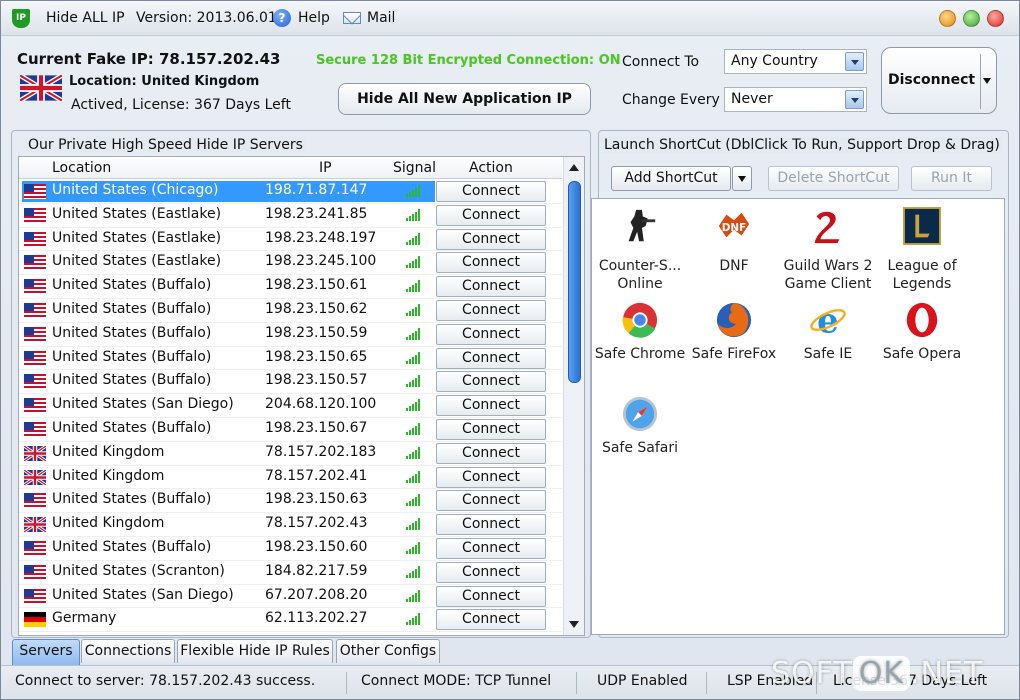  What do you see at coordinates (132, 285) in the screenshot?
I see `server-location: United States (Buffalo)` at bounding box center [132, 285].